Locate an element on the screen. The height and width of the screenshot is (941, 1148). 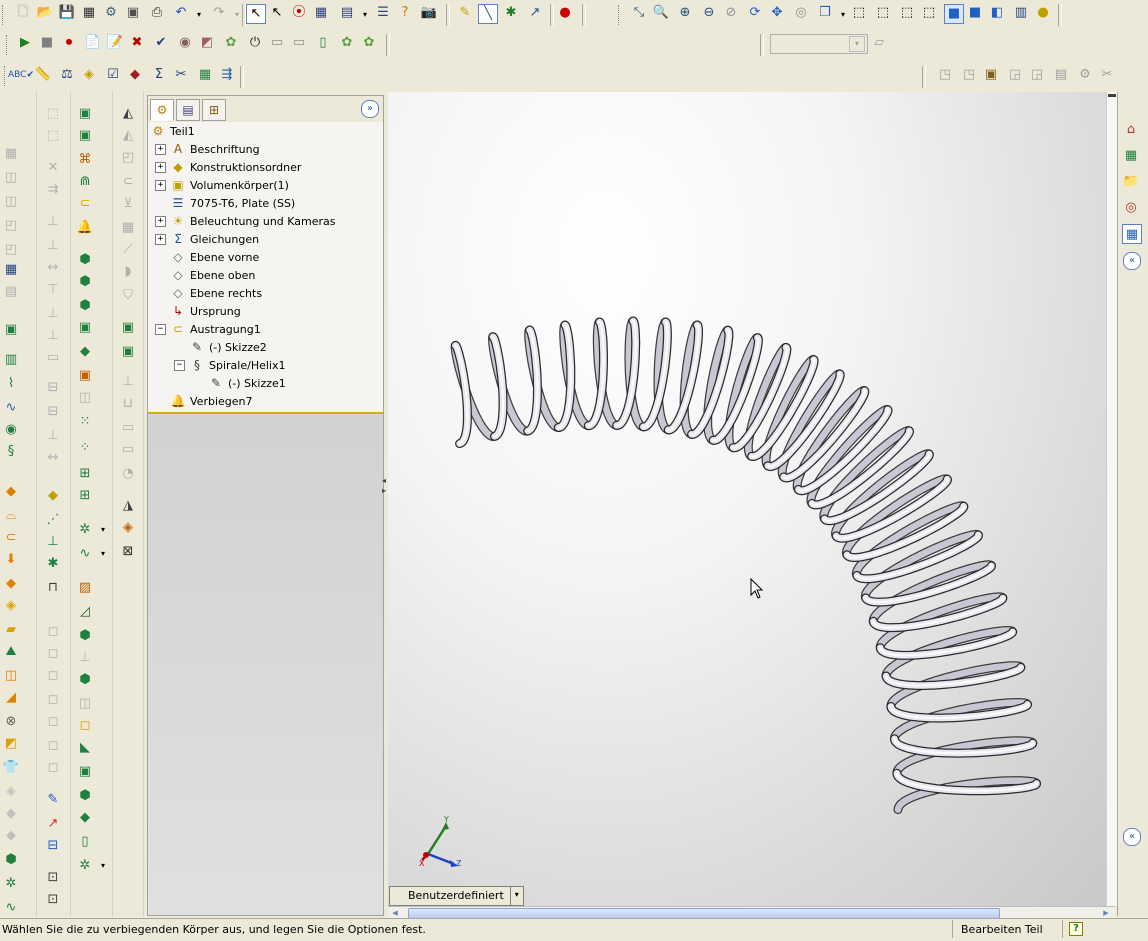
section-icon: ◧ is located at coordinates (997, 13).